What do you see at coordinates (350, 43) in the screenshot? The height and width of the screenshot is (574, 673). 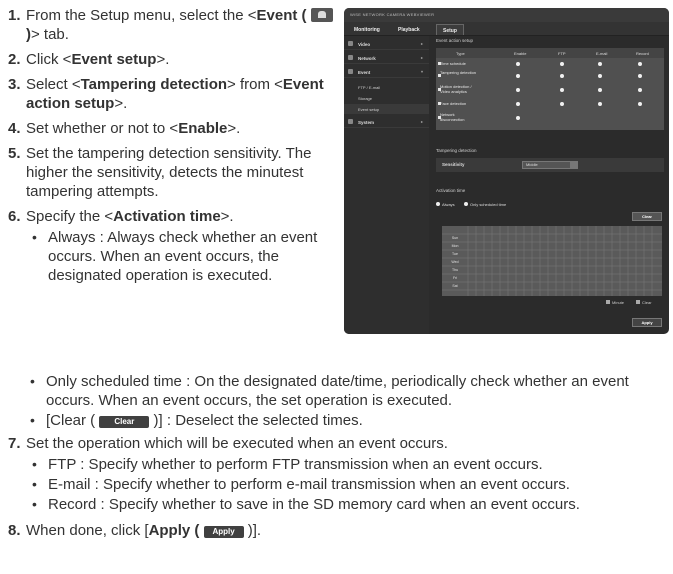 I see `video-icon` at bounding box center [350, 43].